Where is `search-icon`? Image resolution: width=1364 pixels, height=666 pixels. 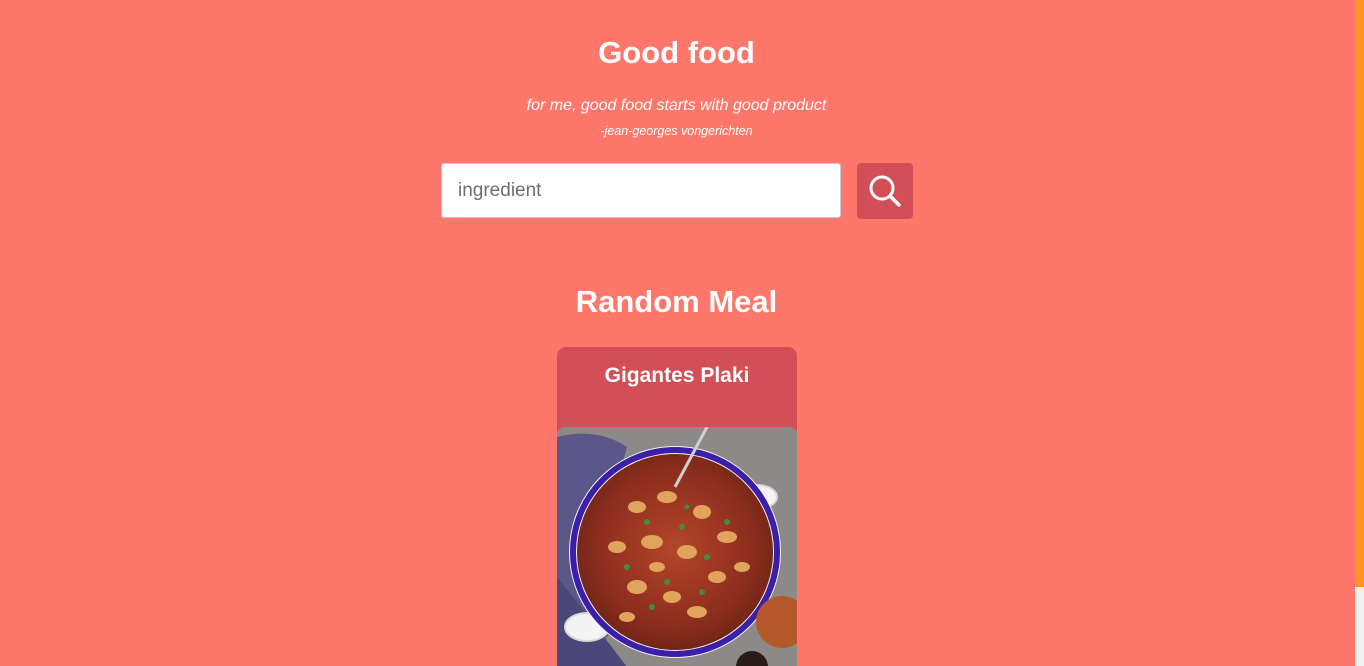
search-icon is located at coordinates (885, 191).